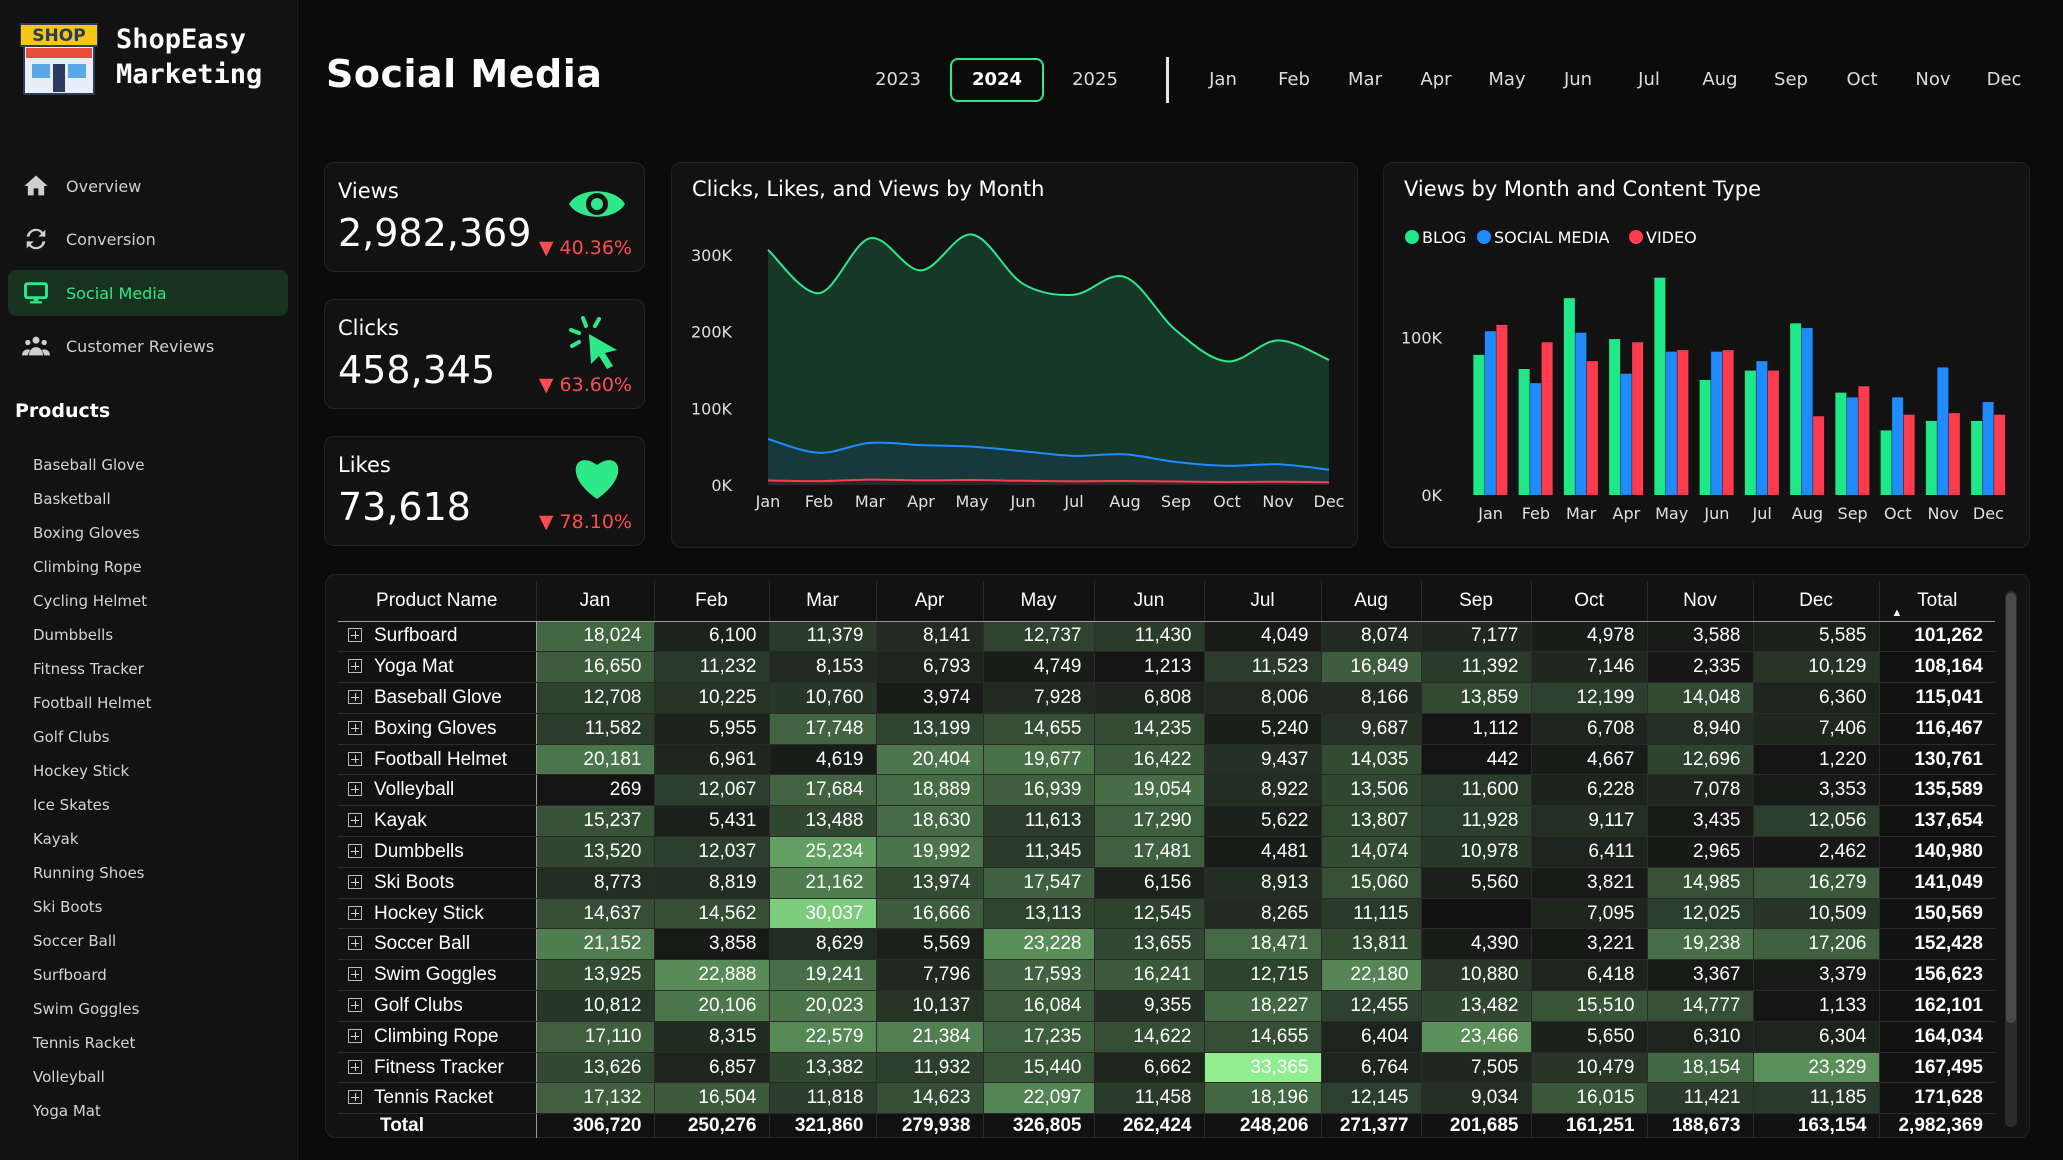 The height and width of the screenshot is (1160, 2063). What do you see at coordinates (92, 703) in the screenshot?
I see `product-filter-item: Football Helmet` at bounding box center [92, 703].